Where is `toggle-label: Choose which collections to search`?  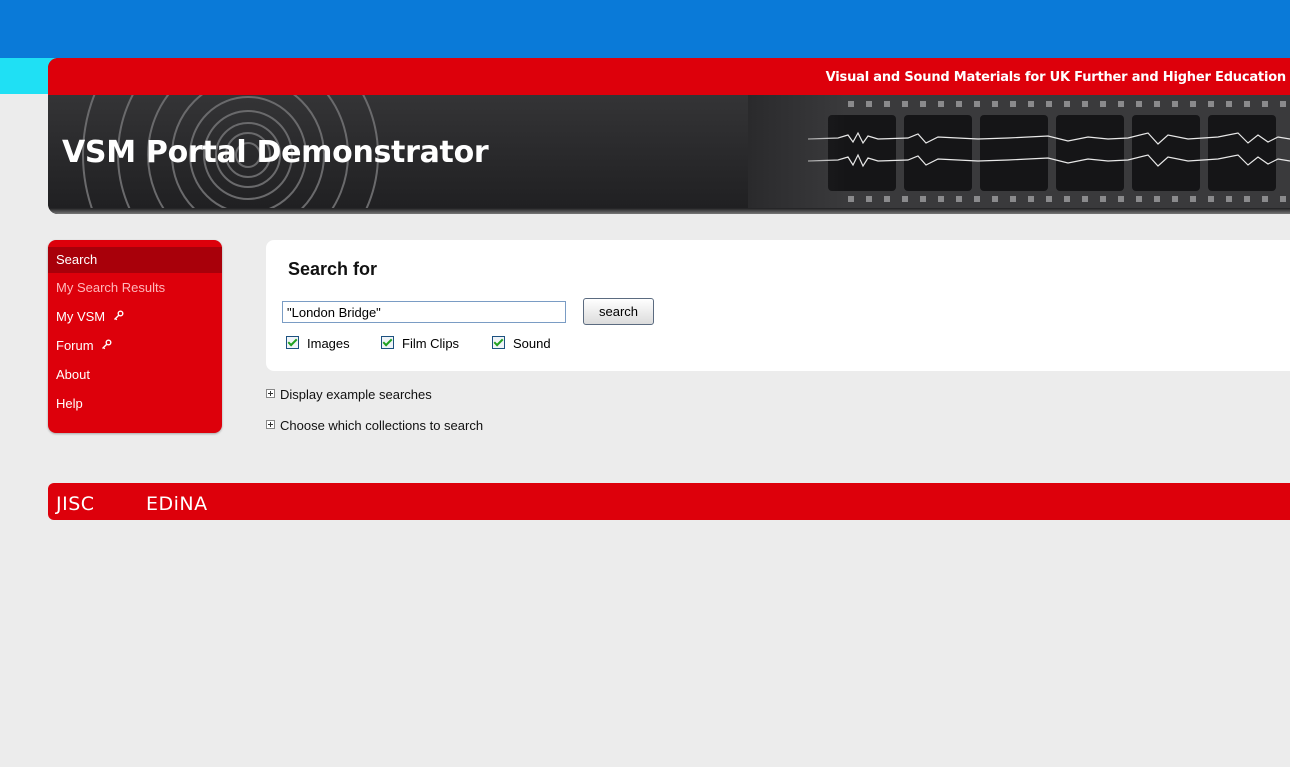 toggle-label: Choose which collections to search is located at coordinates (382, 425).